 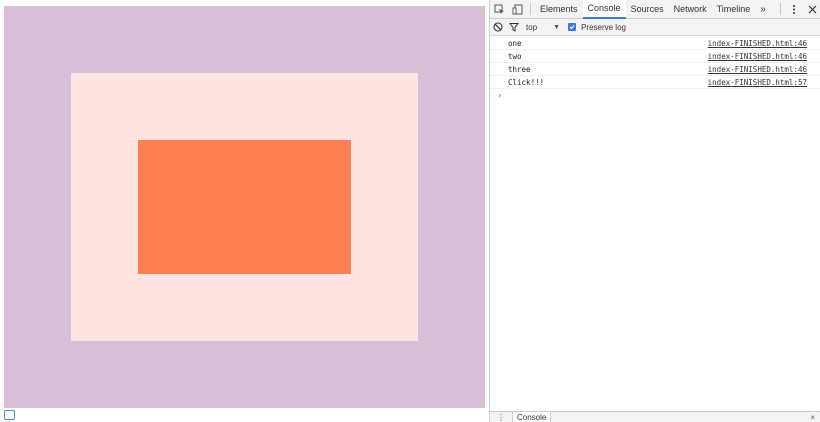 What do you see at coordinates (532, 416) in the screenshot?
I see `drawer-tab-console: Console` at bounding box center [532, 416].